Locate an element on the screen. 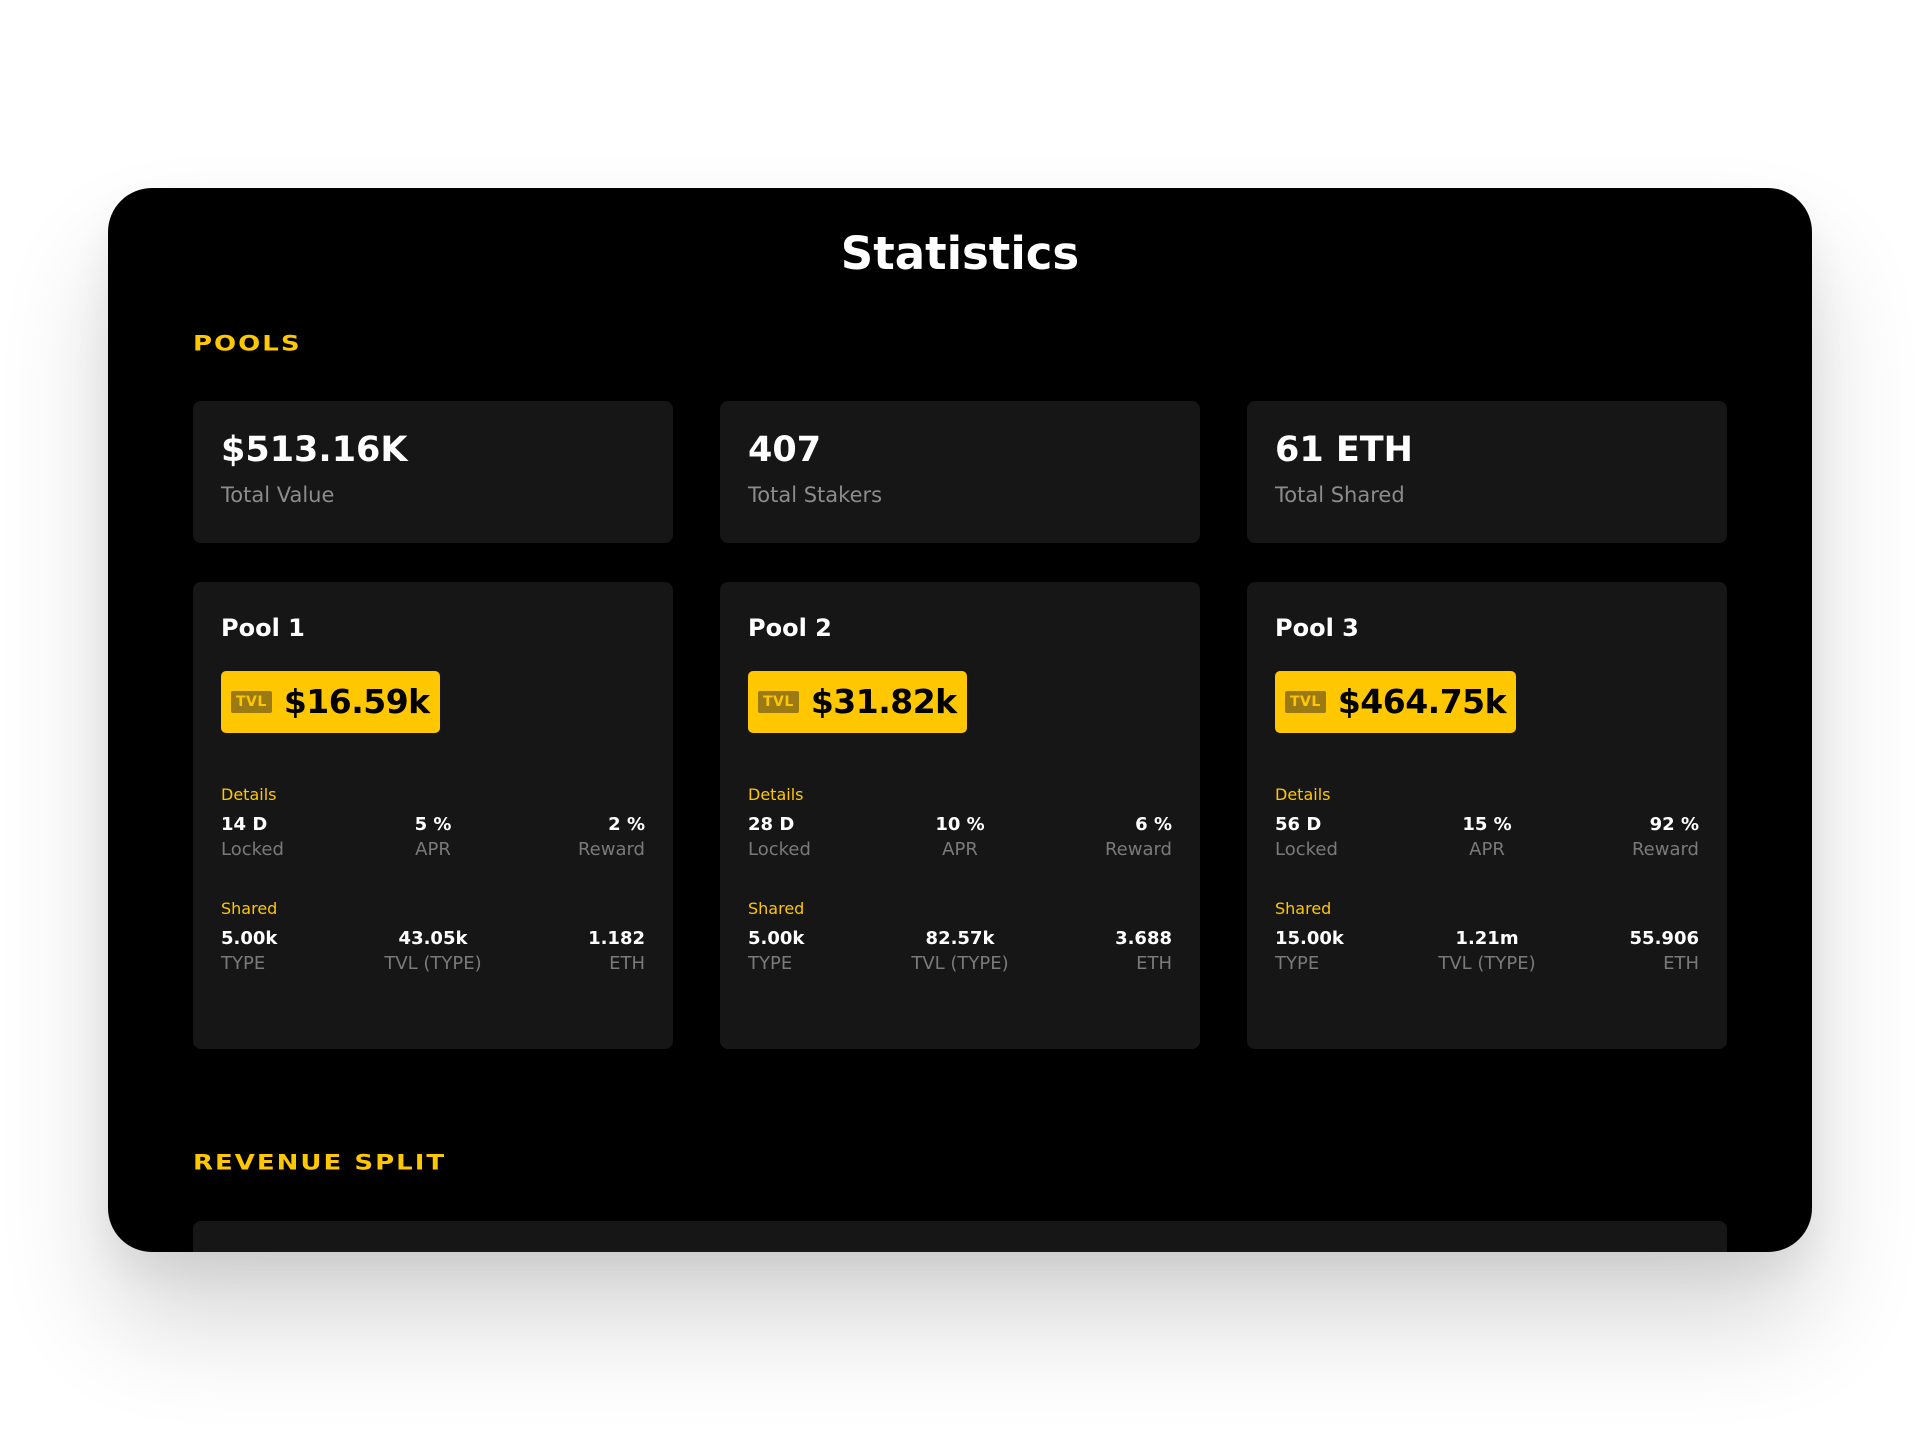 This screenshot has width=1920, height=1440. apr-value: 5 % is located at coordinates (433, 824).